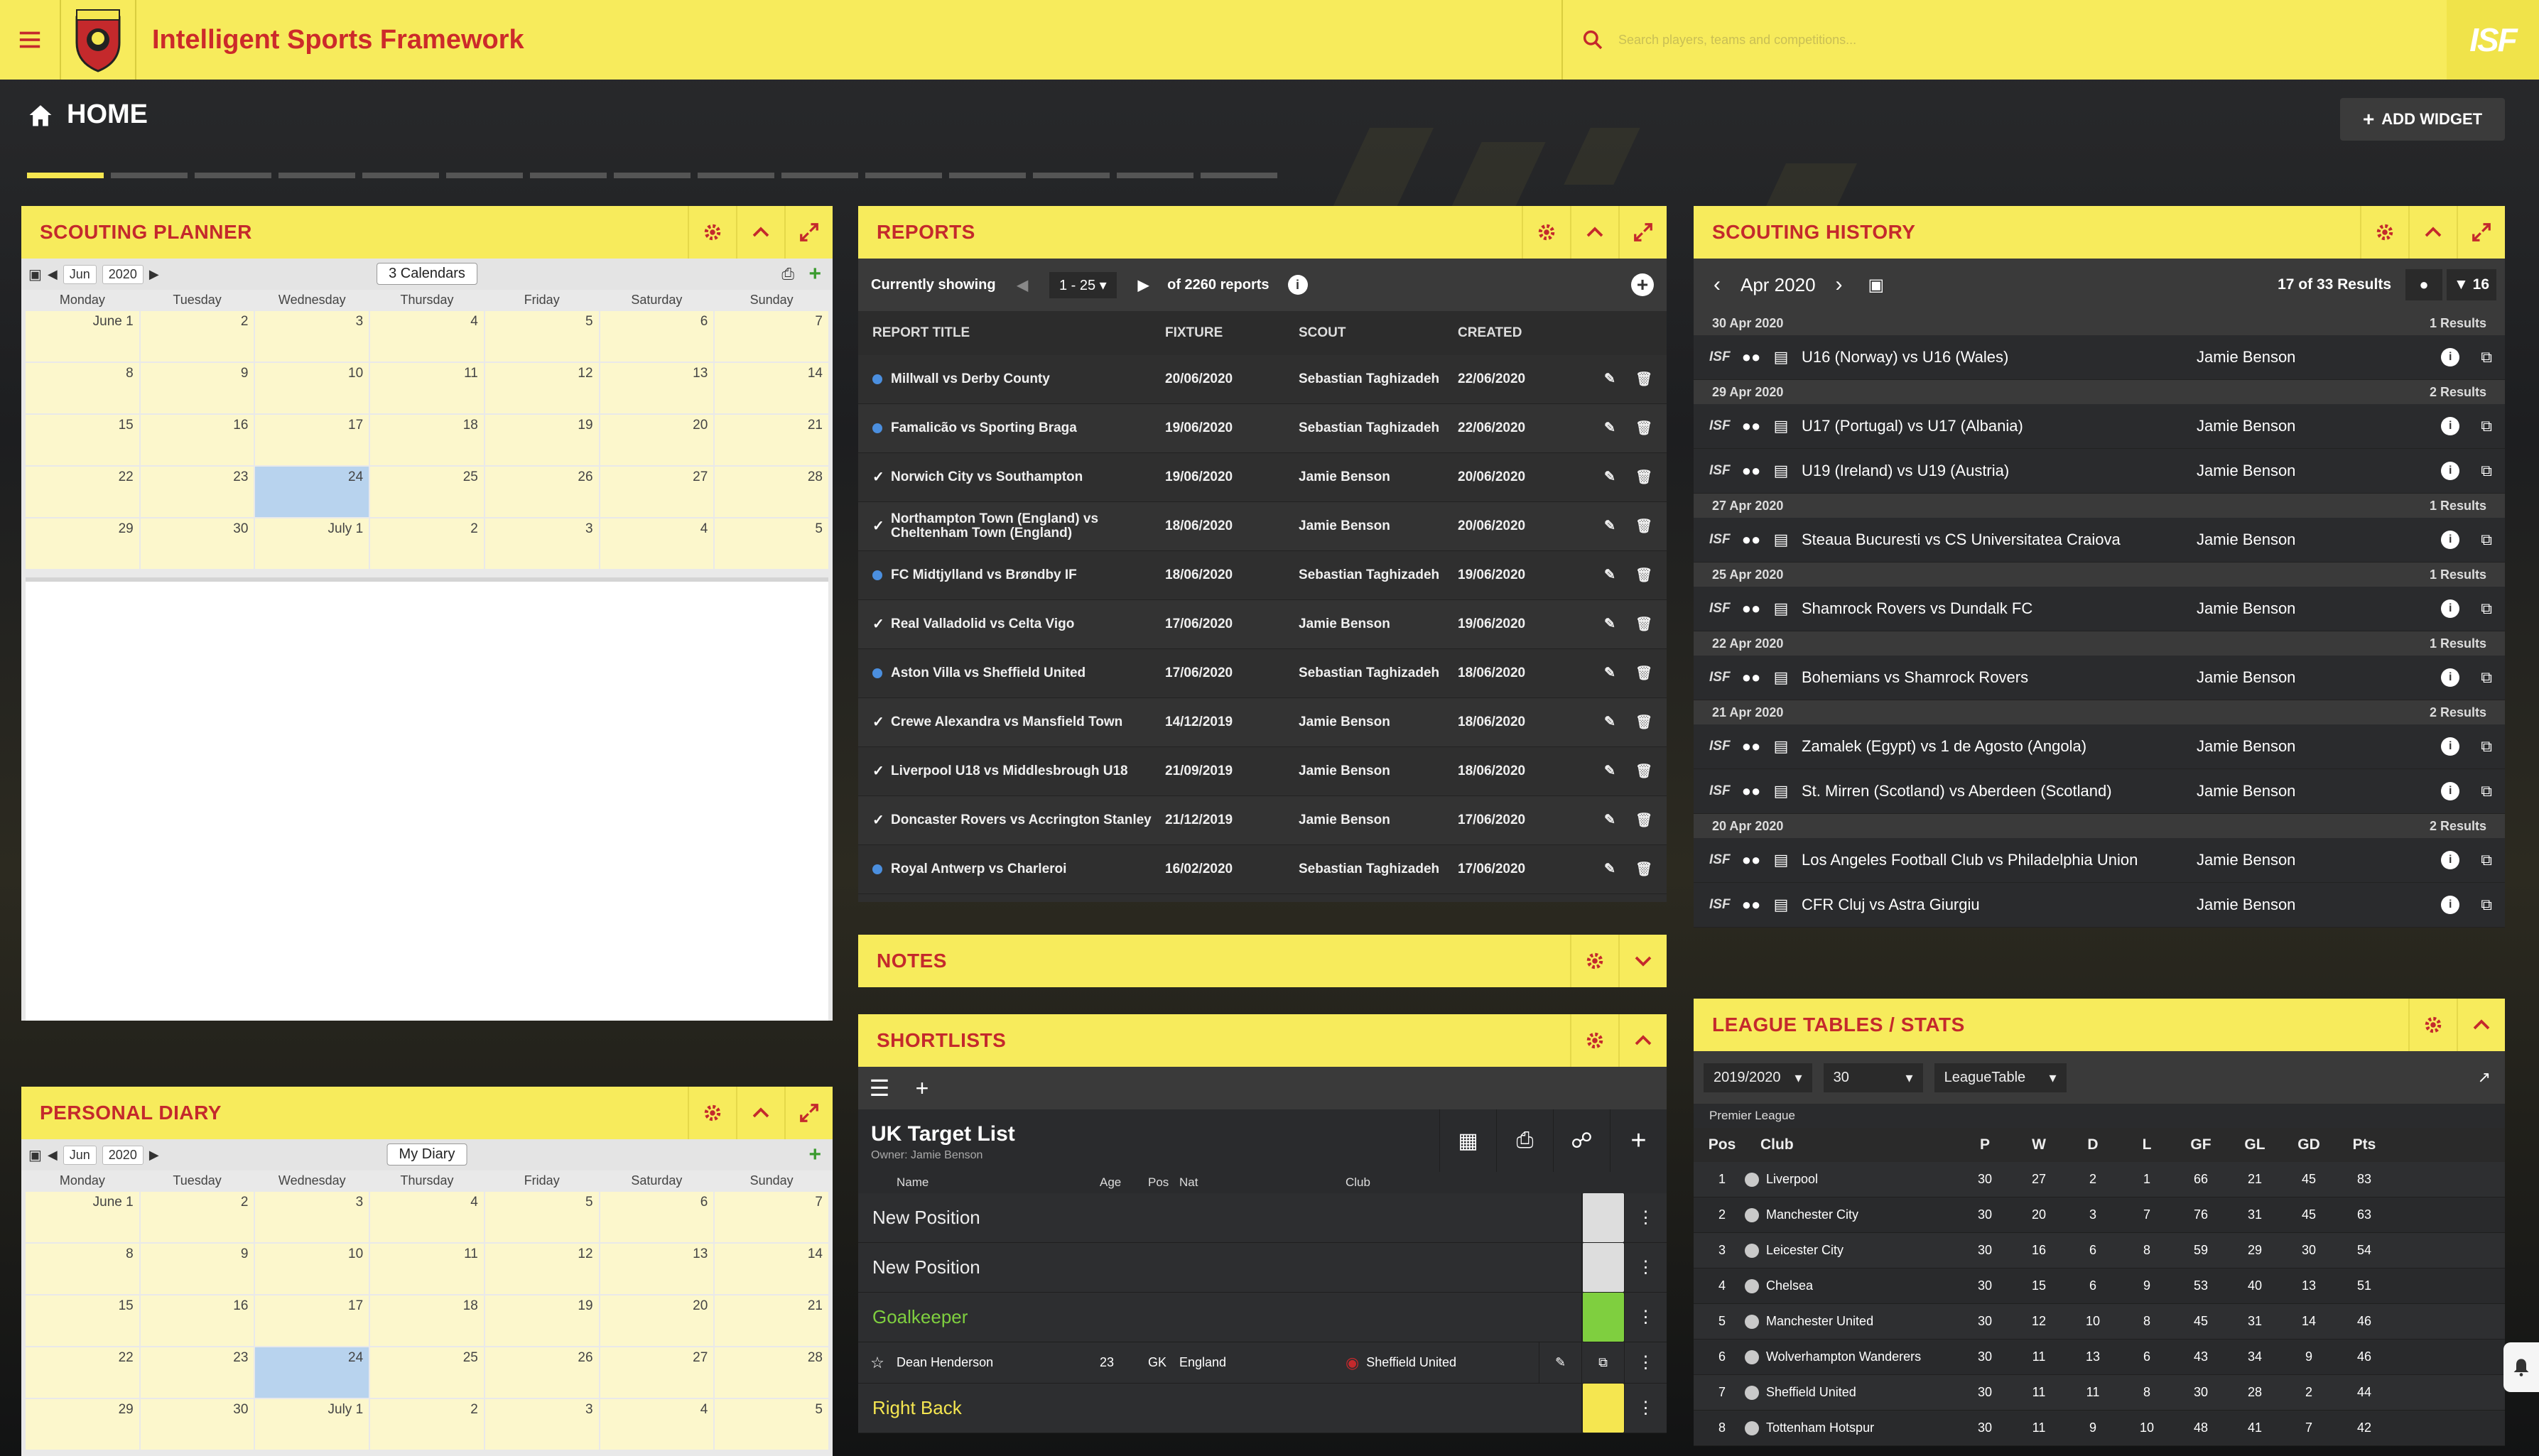  What do you see at coordinates (1985, 1144) in the screenshot?
I see `league-col-header: P` at bounding box center [1985, 1144].